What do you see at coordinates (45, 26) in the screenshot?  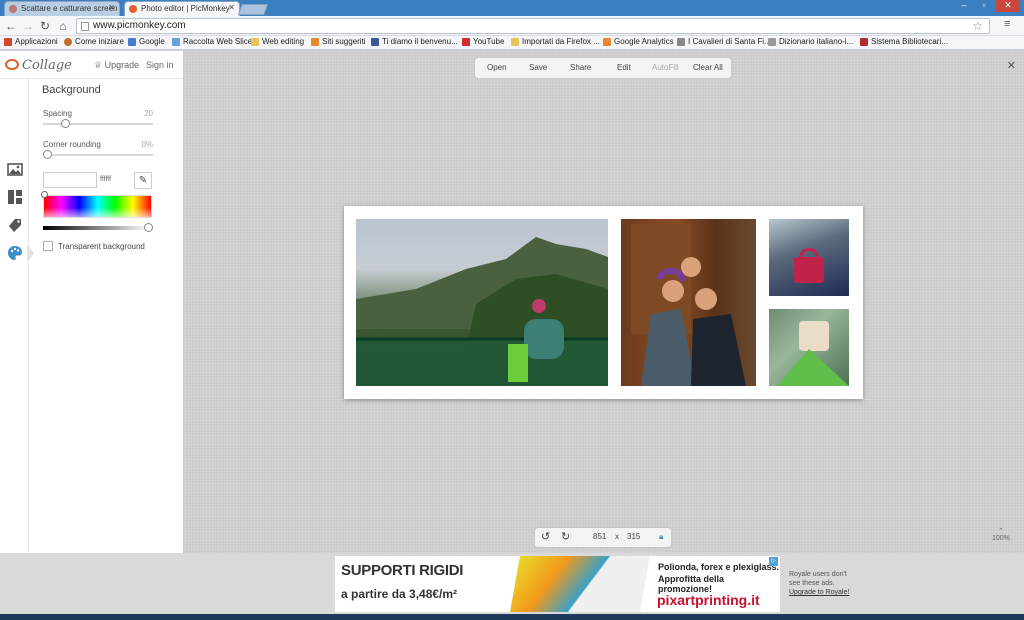 I see `reload-icon: ↻` at bounding box center [45, 26].